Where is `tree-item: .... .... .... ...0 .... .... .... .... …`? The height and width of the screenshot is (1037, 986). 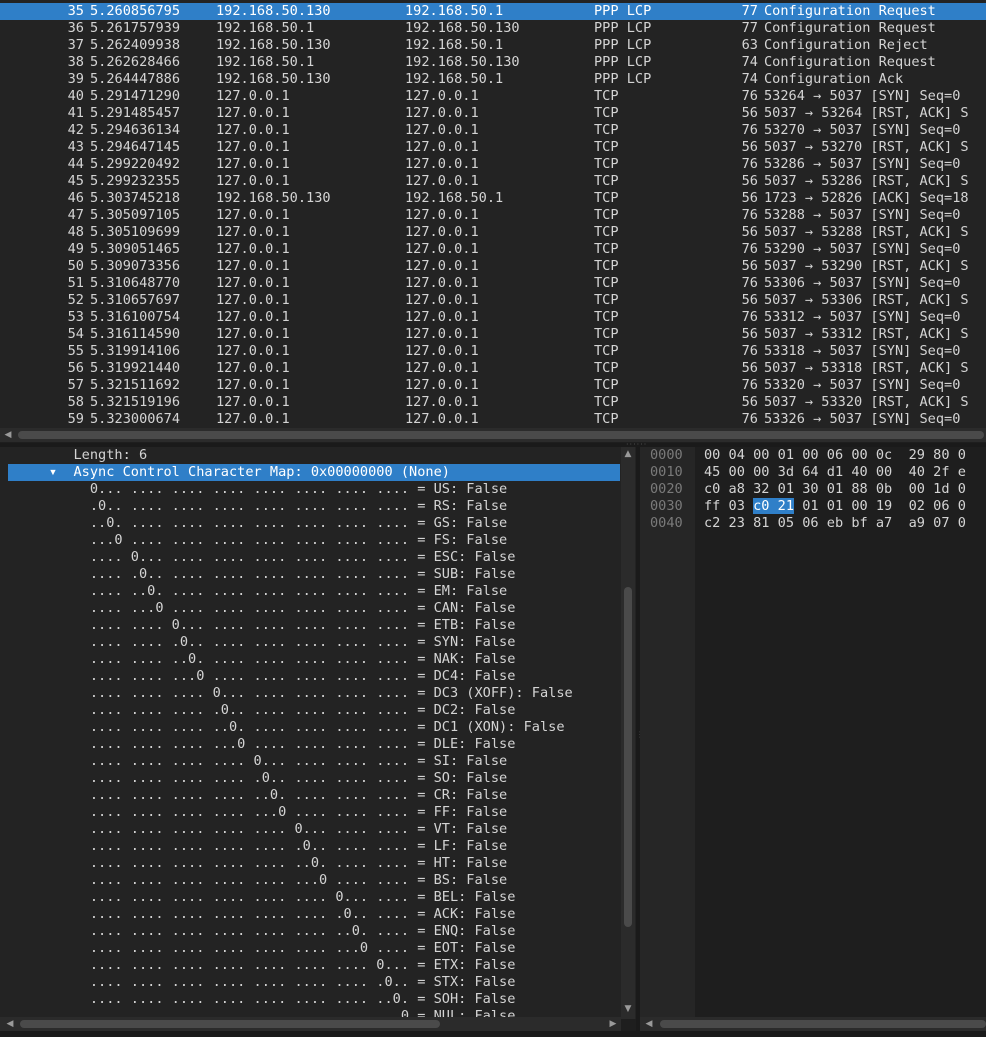 tree-item: .... .... .... ...0 .... .... .... .... … is located at coordinates (314, 744).